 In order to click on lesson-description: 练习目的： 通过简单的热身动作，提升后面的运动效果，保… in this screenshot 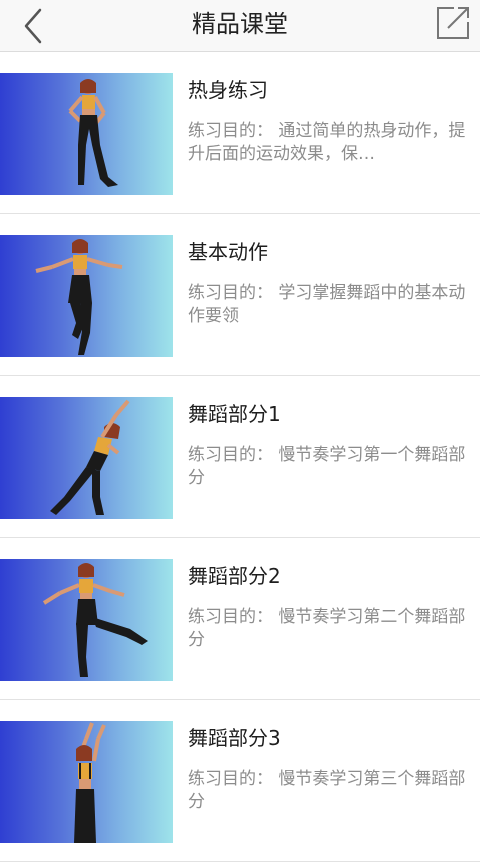, I will do `click(327, 142)`.